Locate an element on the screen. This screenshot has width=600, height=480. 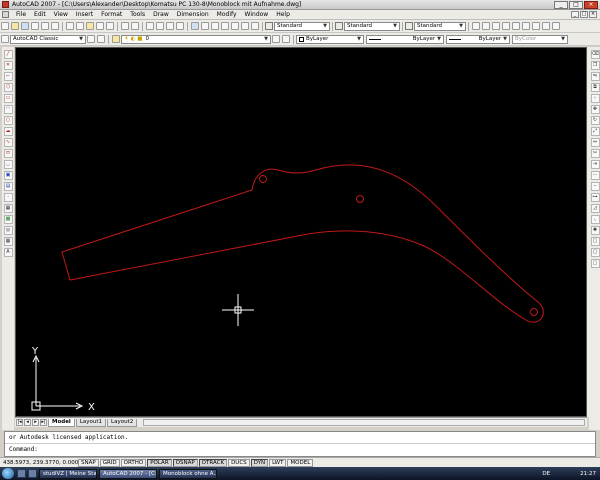
zoom-scale-icon is located at coordinates (526, 26).